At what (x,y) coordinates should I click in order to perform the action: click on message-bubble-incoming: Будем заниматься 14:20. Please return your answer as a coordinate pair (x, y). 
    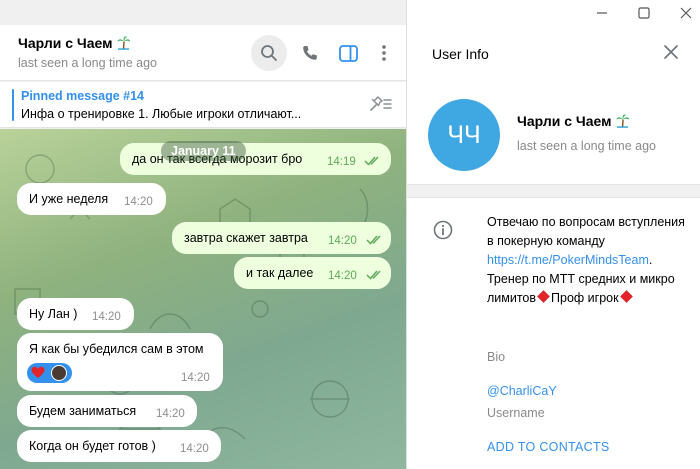
    Looking at the image, I should click on (107, 411).